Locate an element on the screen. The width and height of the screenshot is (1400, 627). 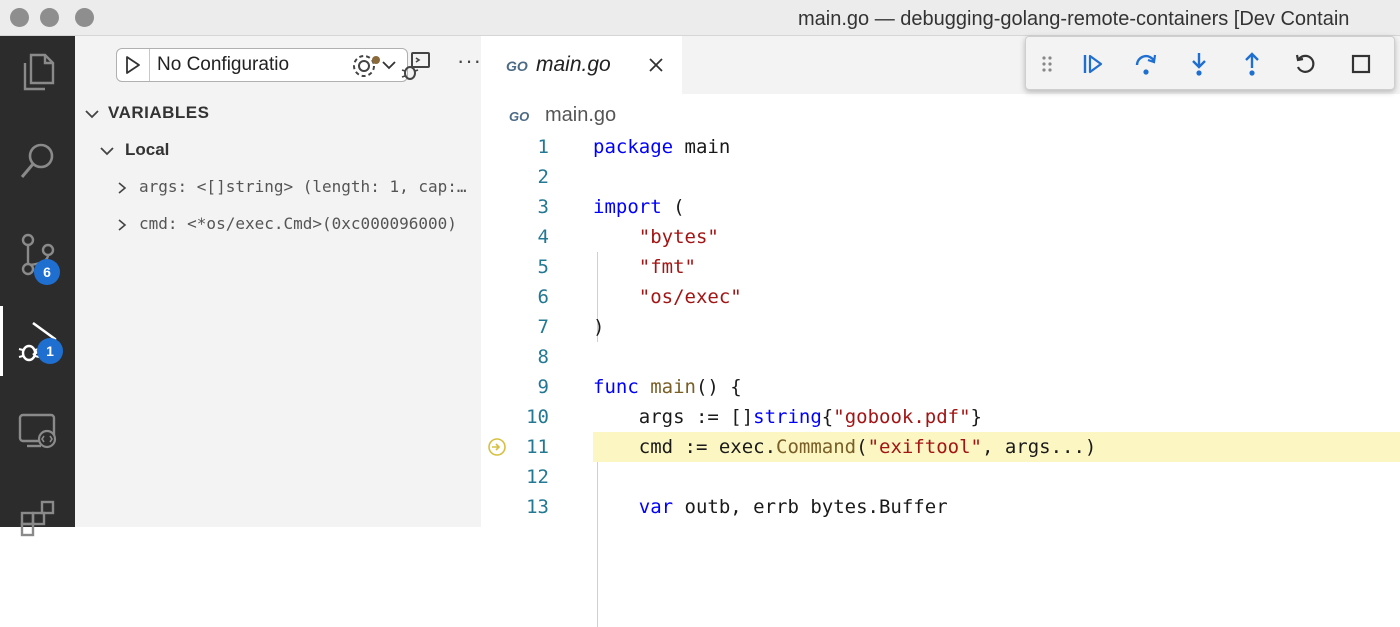
tab-label: main.go is located at coordinates (573, 64).